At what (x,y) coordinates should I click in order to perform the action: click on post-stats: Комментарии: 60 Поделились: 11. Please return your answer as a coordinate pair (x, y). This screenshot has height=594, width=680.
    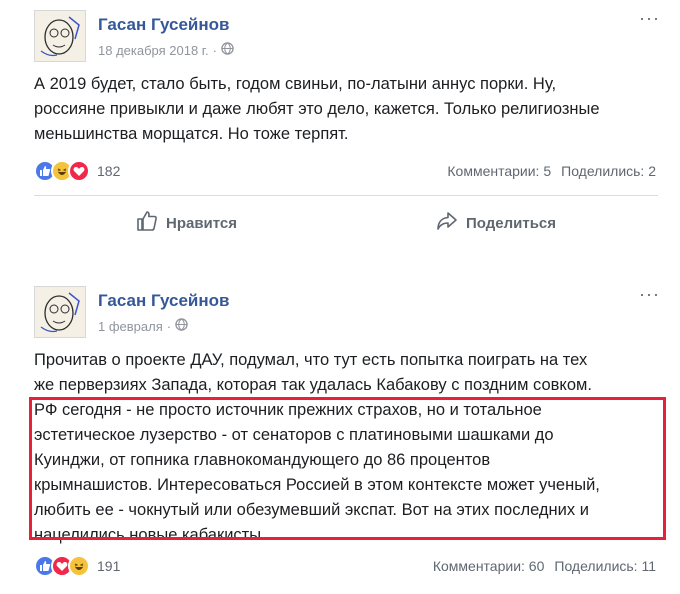
    Looking at the image, I should click on (544, 566).